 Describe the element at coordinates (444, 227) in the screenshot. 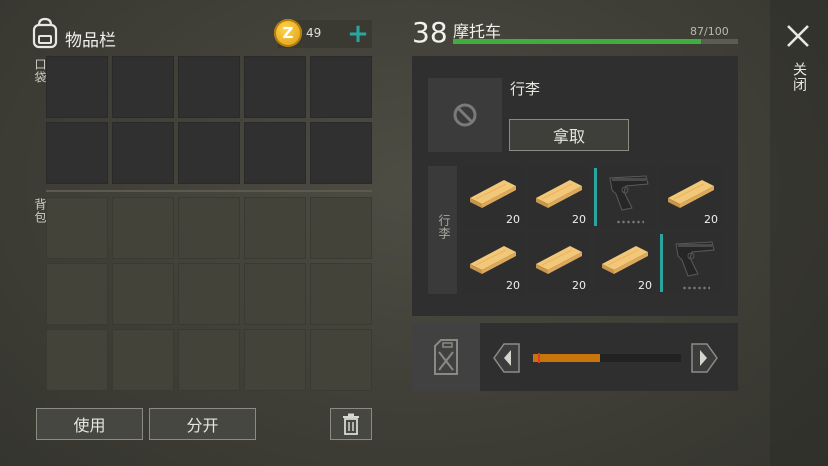

I see `luggage-side-label: 行李` at that location.